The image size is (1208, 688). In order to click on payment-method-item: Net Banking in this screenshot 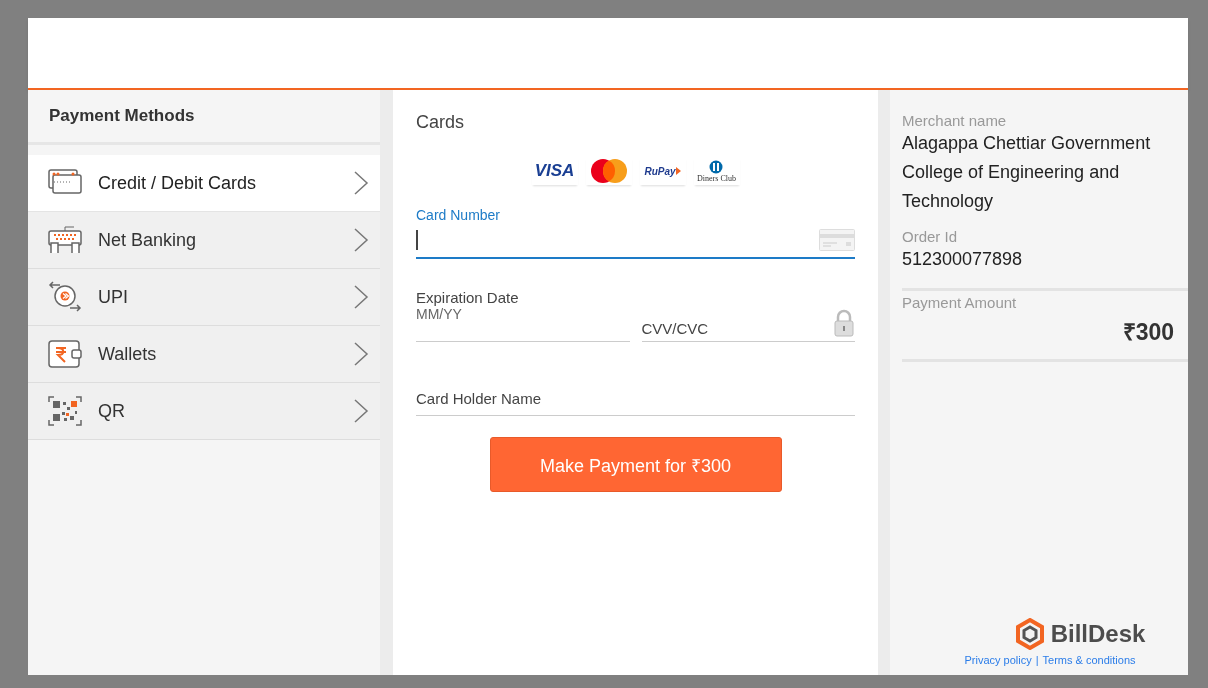, I will do `click(204, 240)`.